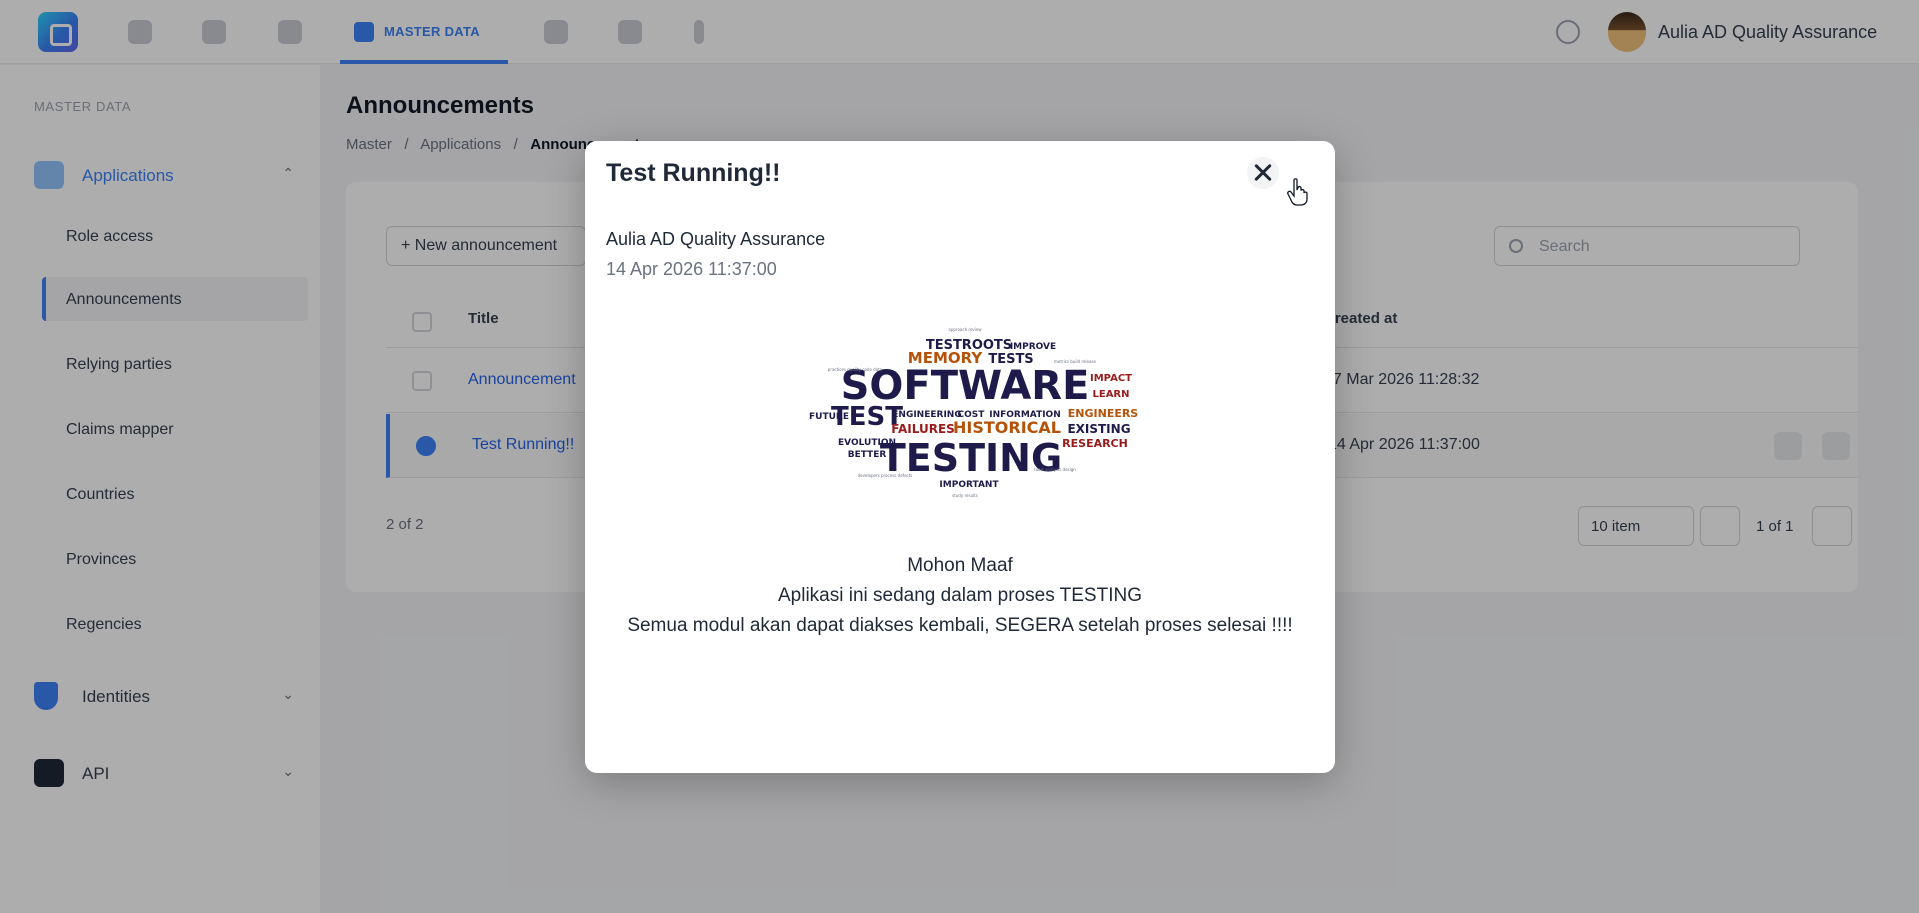  What do you see at coordinates (1263, 173) in the screenshot?
I see `close-button` at bounding box center [1263, 173].